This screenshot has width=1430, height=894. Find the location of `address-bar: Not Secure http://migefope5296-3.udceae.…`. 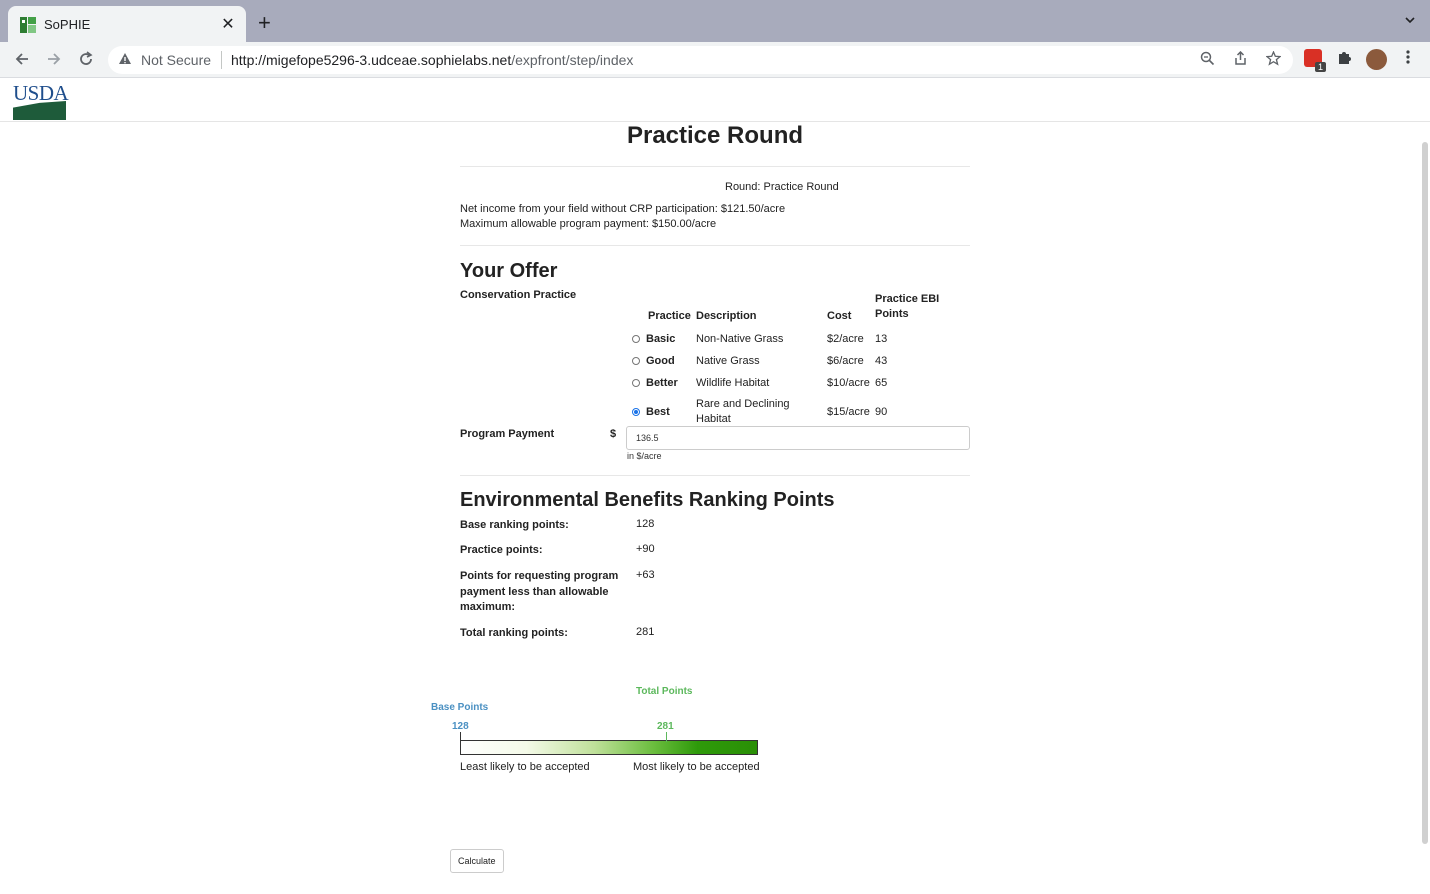

address-bar: Not Secure http://migefope5296-3.udceae.… is located at coordinates (700, 60).